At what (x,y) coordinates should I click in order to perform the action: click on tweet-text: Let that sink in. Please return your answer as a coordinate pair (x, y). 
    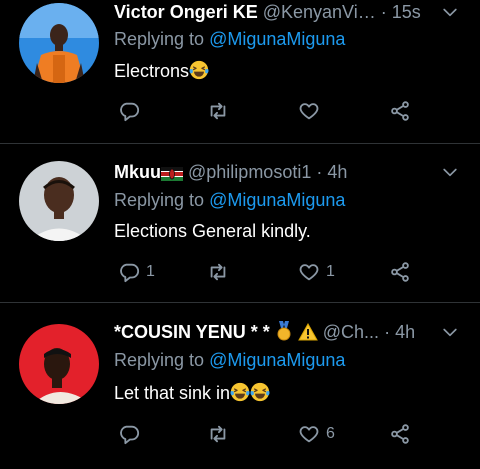
    Looking at the image, I should click on (192, 393).